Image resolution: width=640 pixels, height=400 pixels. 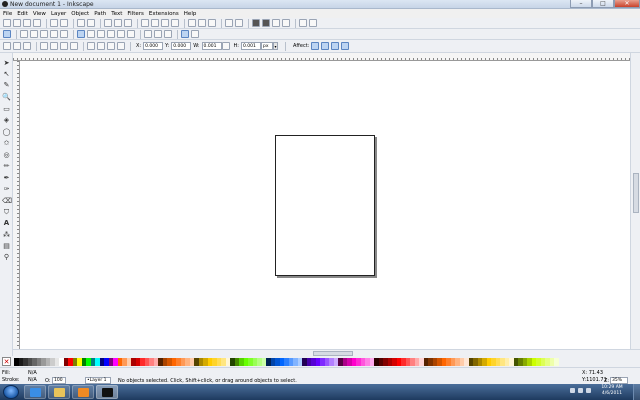 I want to click on ungroup-icon, so click(x=239, y=23).